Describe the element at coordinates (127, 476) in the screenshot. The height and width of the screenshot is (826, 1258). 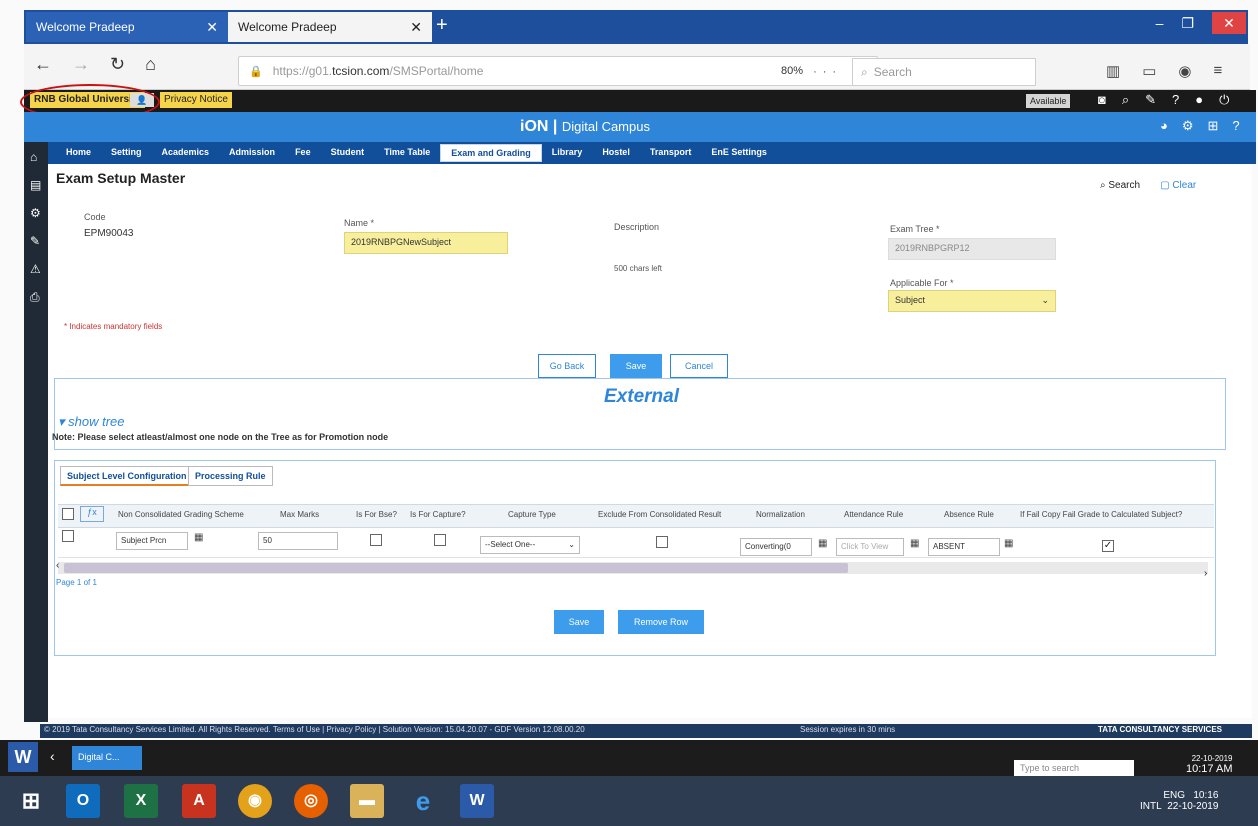
I see `tab-subject-level-configuration: Subject Level Configuration` at that location.